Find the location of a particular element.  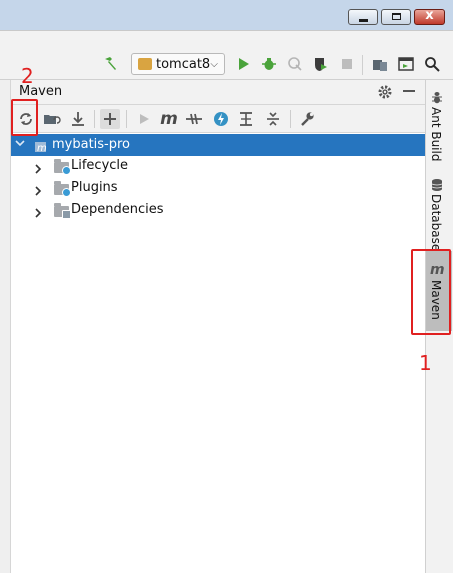

generate-sources-icon is located at coordinates (52, 119).